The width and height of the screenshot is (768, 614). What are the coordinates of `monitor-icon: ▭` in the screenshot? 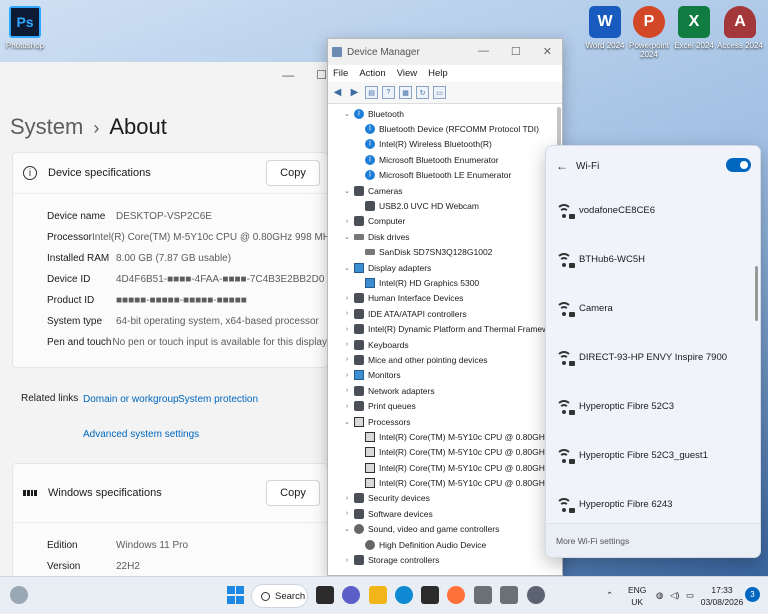 It's located at (439, 92).